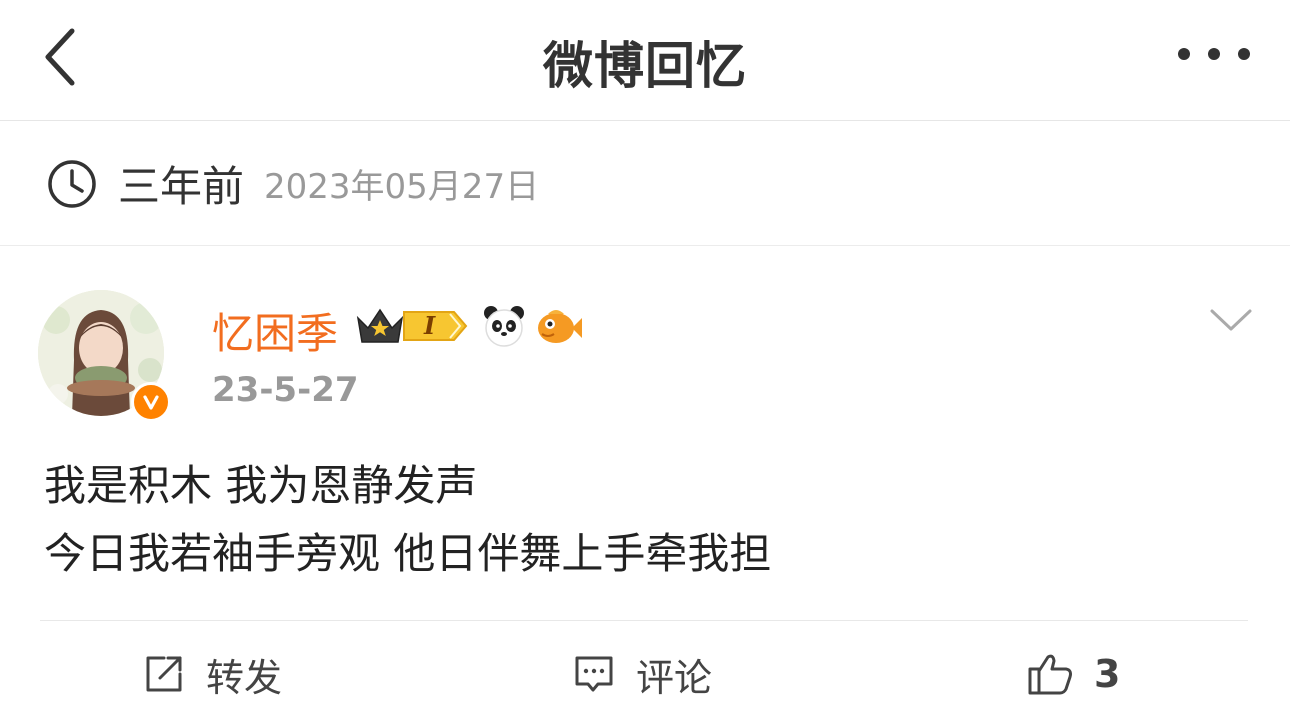 This screenshot has width=1290, height=725. Describe the element at coordinates (181, 186) in the screenshot. I see `time-ago-label: 三年前` at that location.